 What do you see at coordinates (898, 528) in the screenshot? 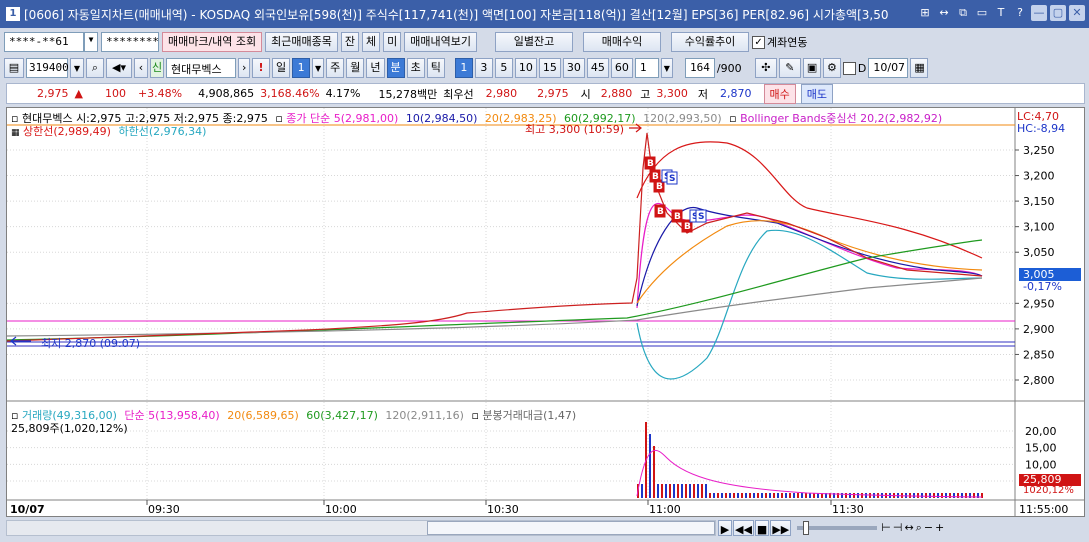
I see `align-right-icon: ⊣` at bounding box center [898, 528].